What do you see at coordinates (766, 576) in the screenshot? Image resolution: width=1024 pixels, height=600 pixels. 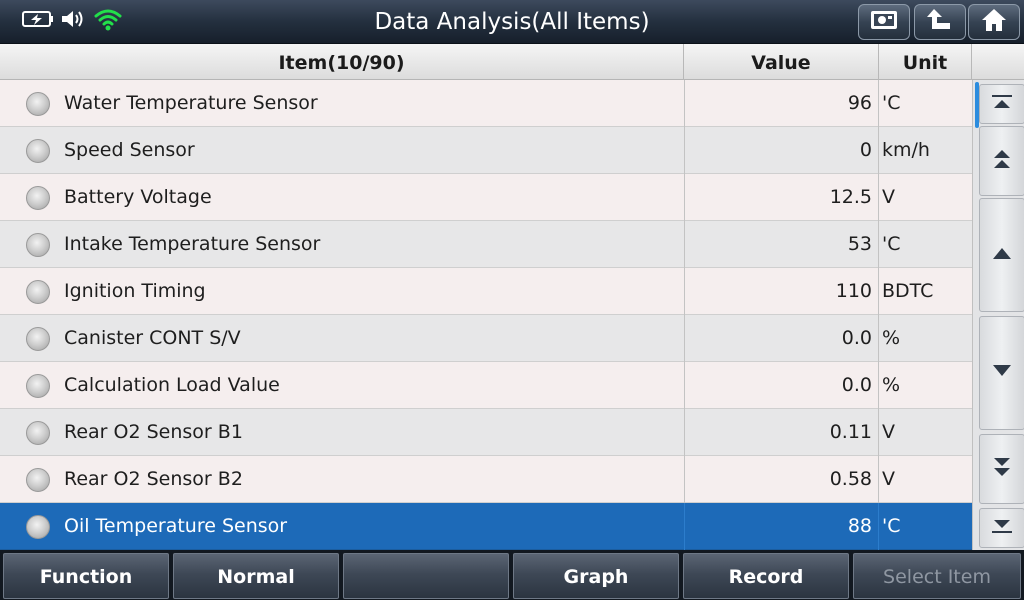 I see `record-button: Record` at bounding box center [766, 576].